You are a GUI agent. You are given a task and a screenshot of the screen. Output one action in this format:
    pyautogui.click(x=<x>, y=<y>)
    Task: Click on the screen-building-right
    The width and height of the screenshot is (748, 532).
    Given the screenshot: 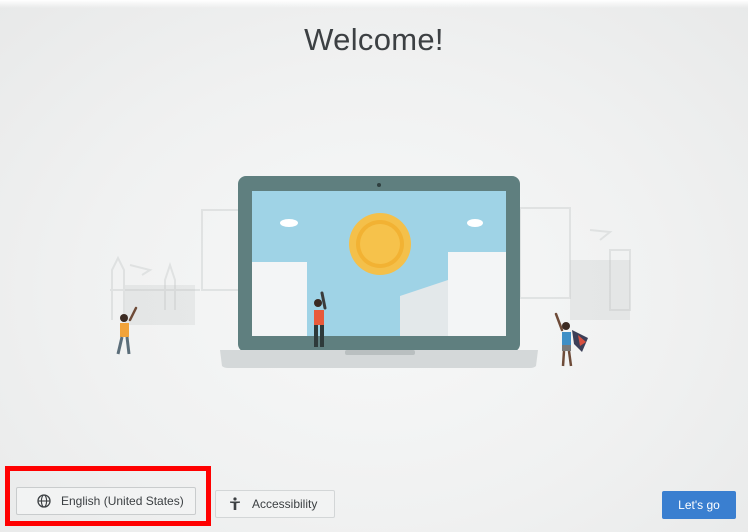 What is the action you would take?
    pyautogui.click(x=477, y=294)
    